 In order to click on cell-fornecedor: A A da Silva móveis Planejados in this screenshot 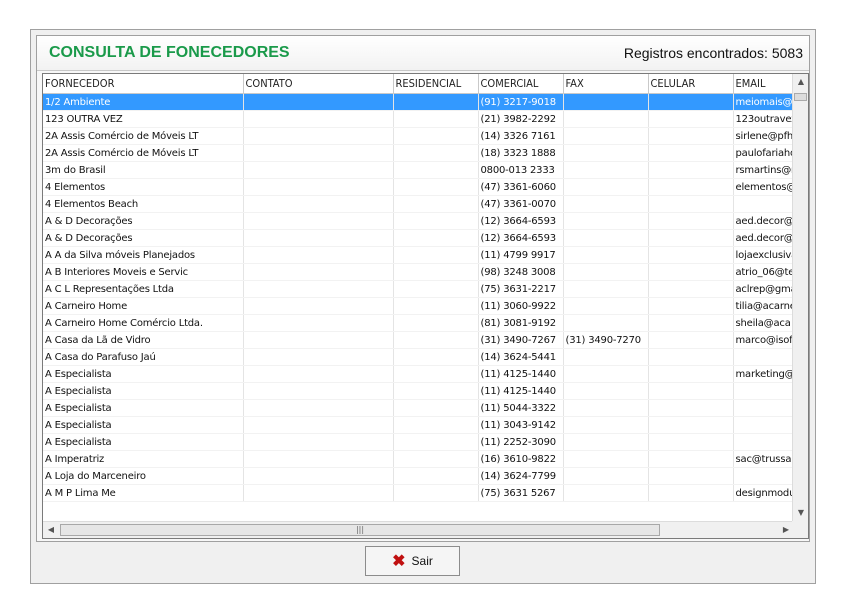, I will do `click(143, 255)`.